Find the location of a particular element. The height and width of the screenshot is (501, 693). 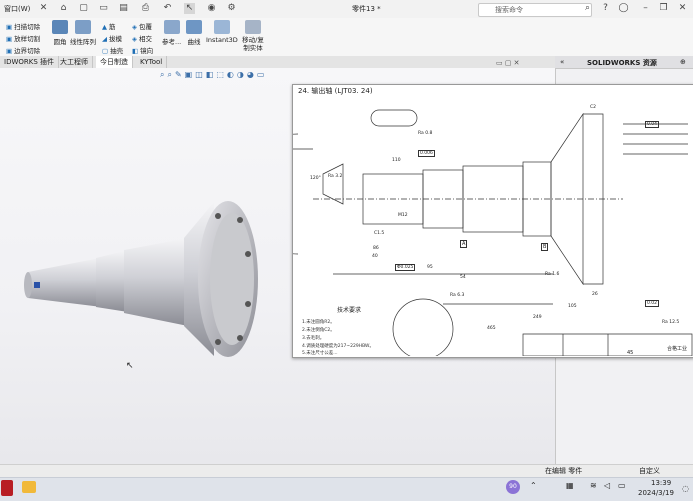

boundary-cut-button: ▣ 边界切除 is located at coordinates (23, 50).